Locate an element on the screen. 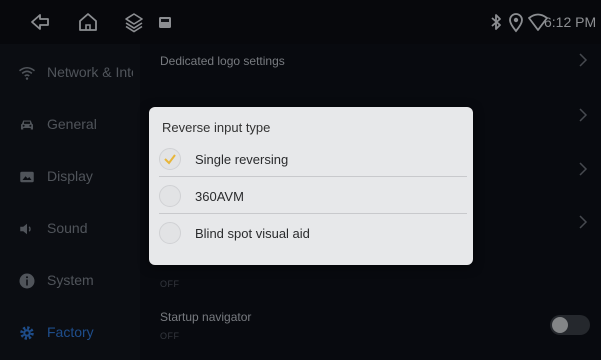  option-single-reversing: Single reversing is located at coordinates (313, 159).